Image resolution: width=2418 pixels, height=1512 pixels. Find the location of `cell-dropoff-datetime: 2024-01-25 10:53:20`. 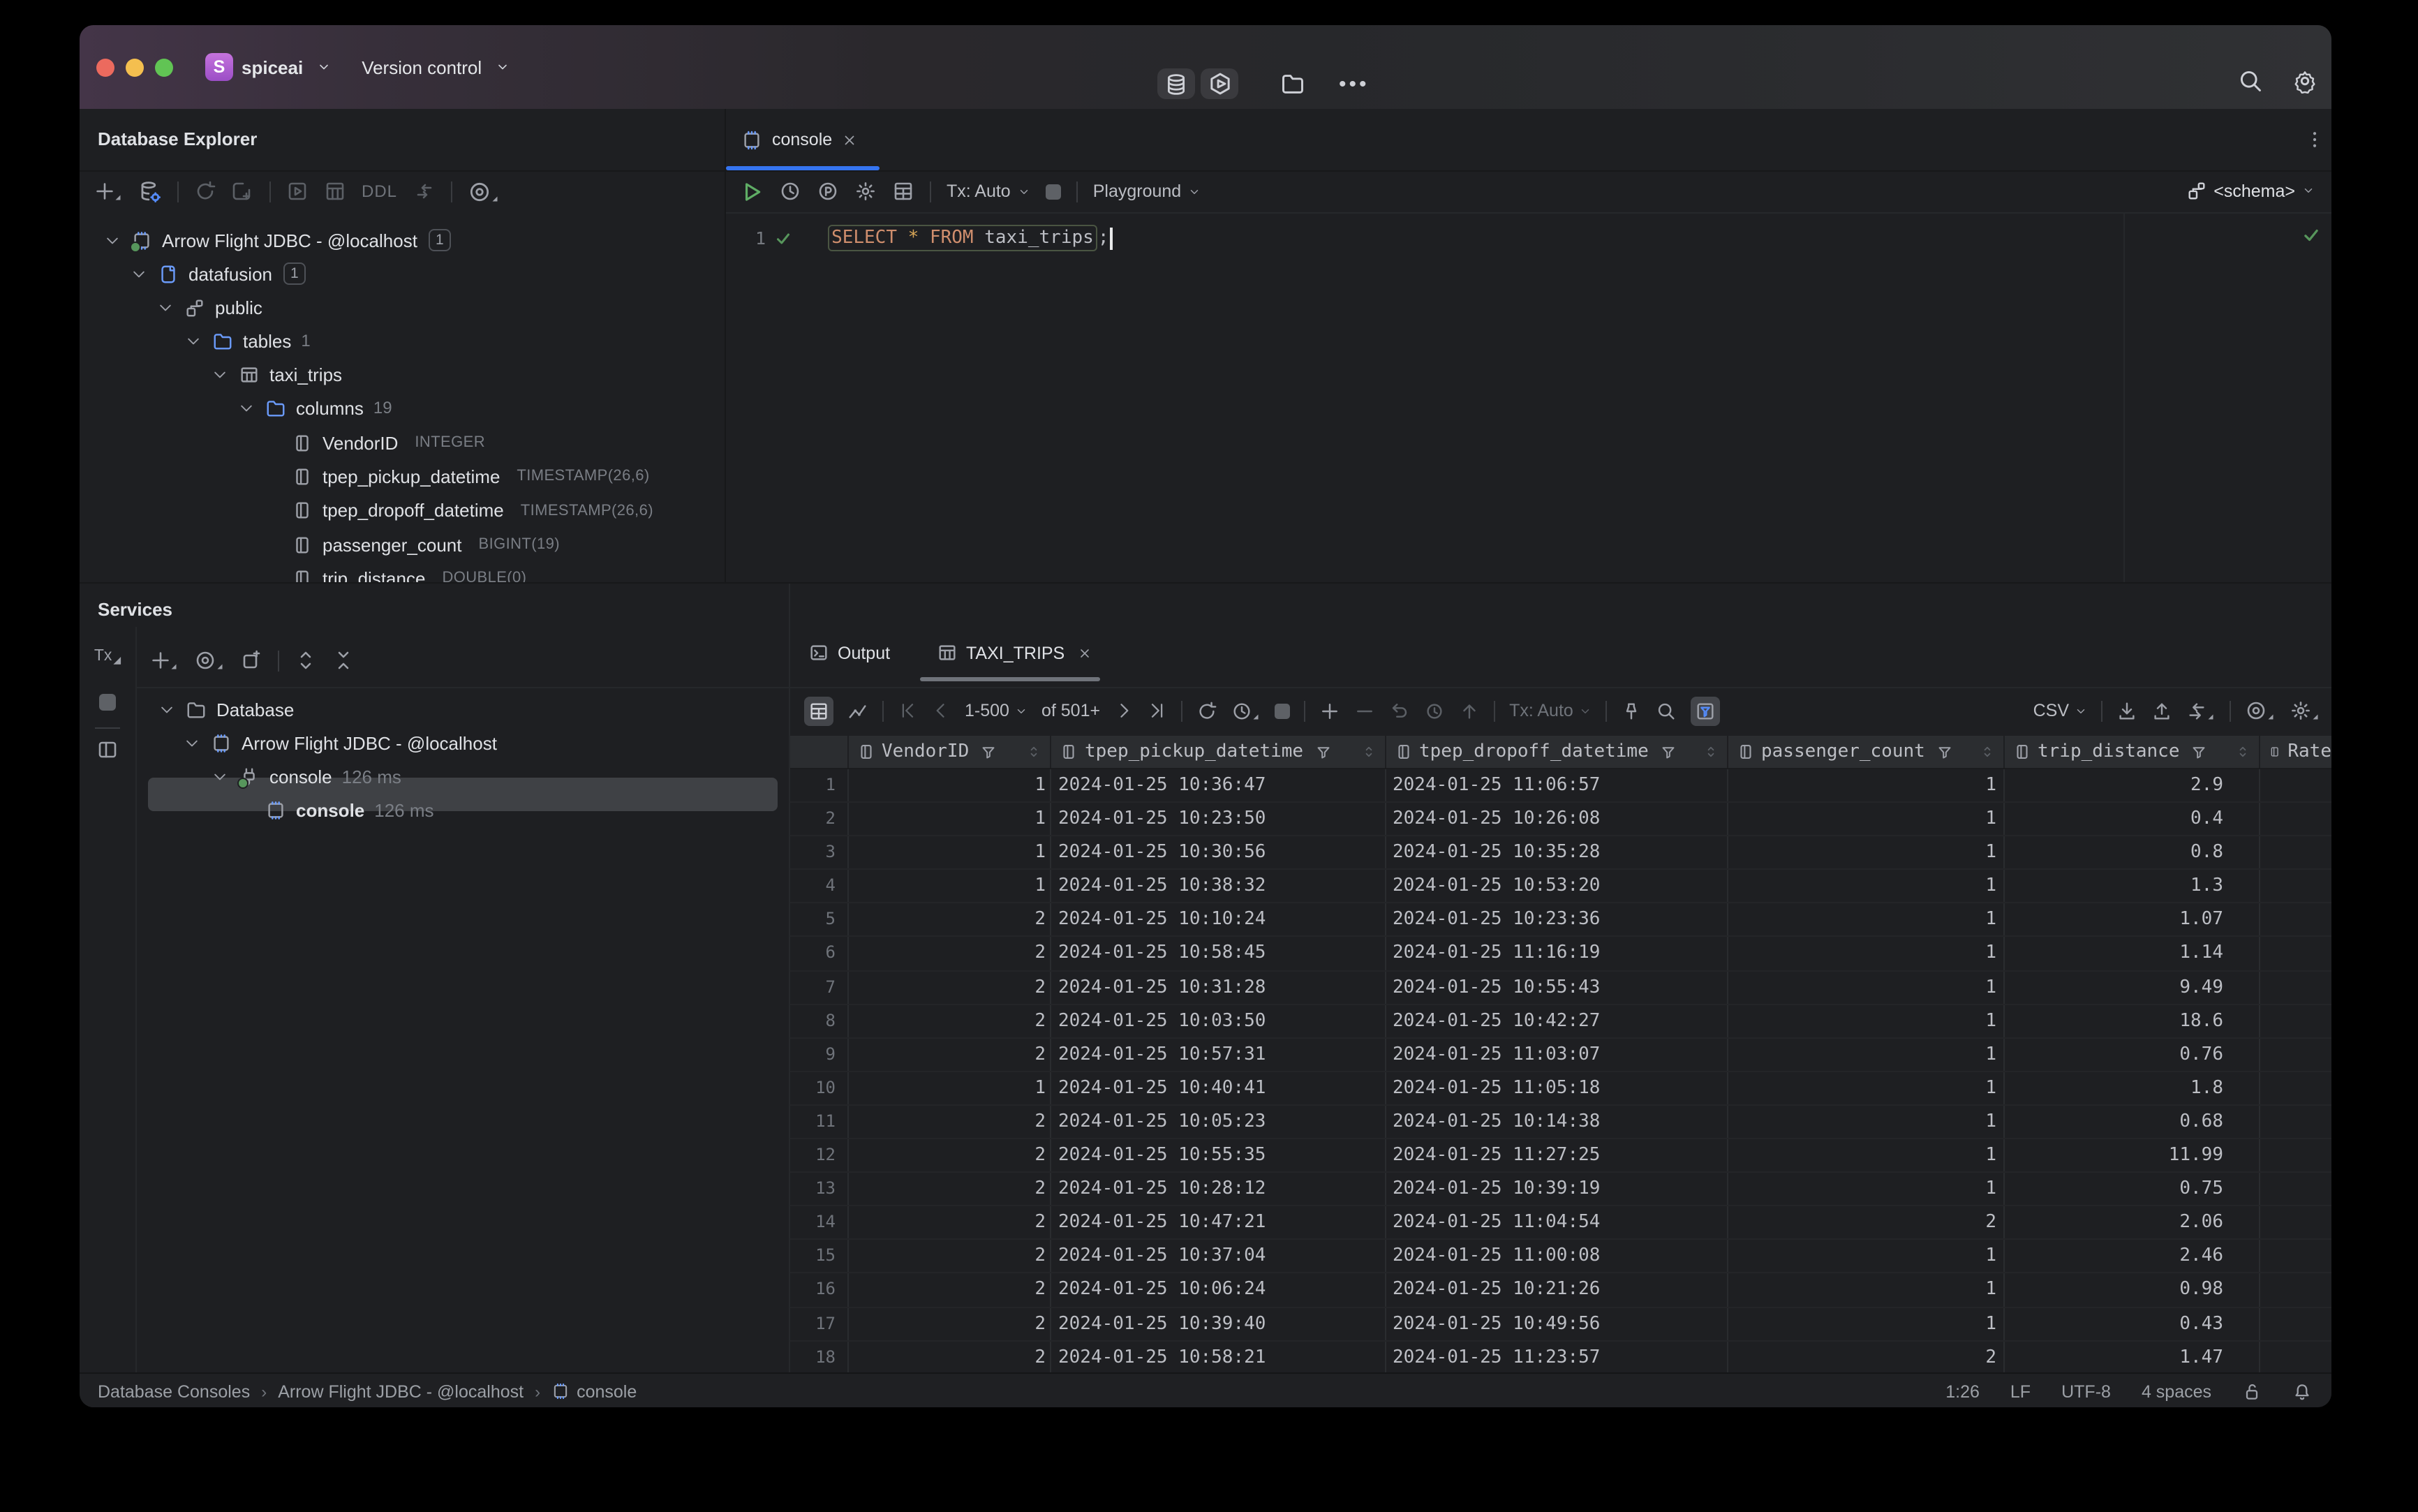

cell-dropoff-datetime: 2024-01-25 10:53:20 is located at coordinates (1557, 887).